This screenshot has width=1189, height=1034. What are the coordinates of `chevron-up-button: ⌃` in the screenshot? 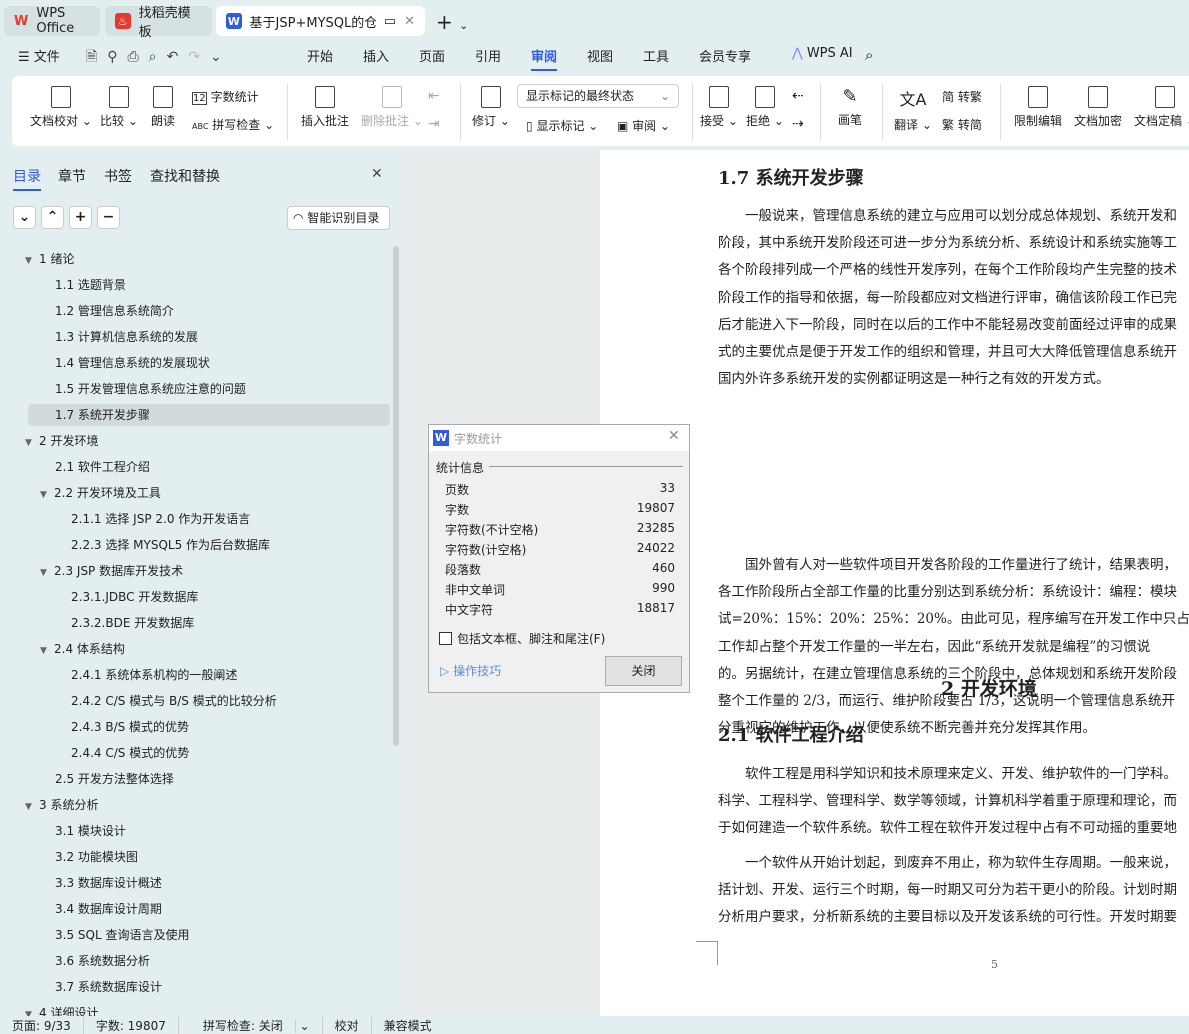 It's located at (52, 217).